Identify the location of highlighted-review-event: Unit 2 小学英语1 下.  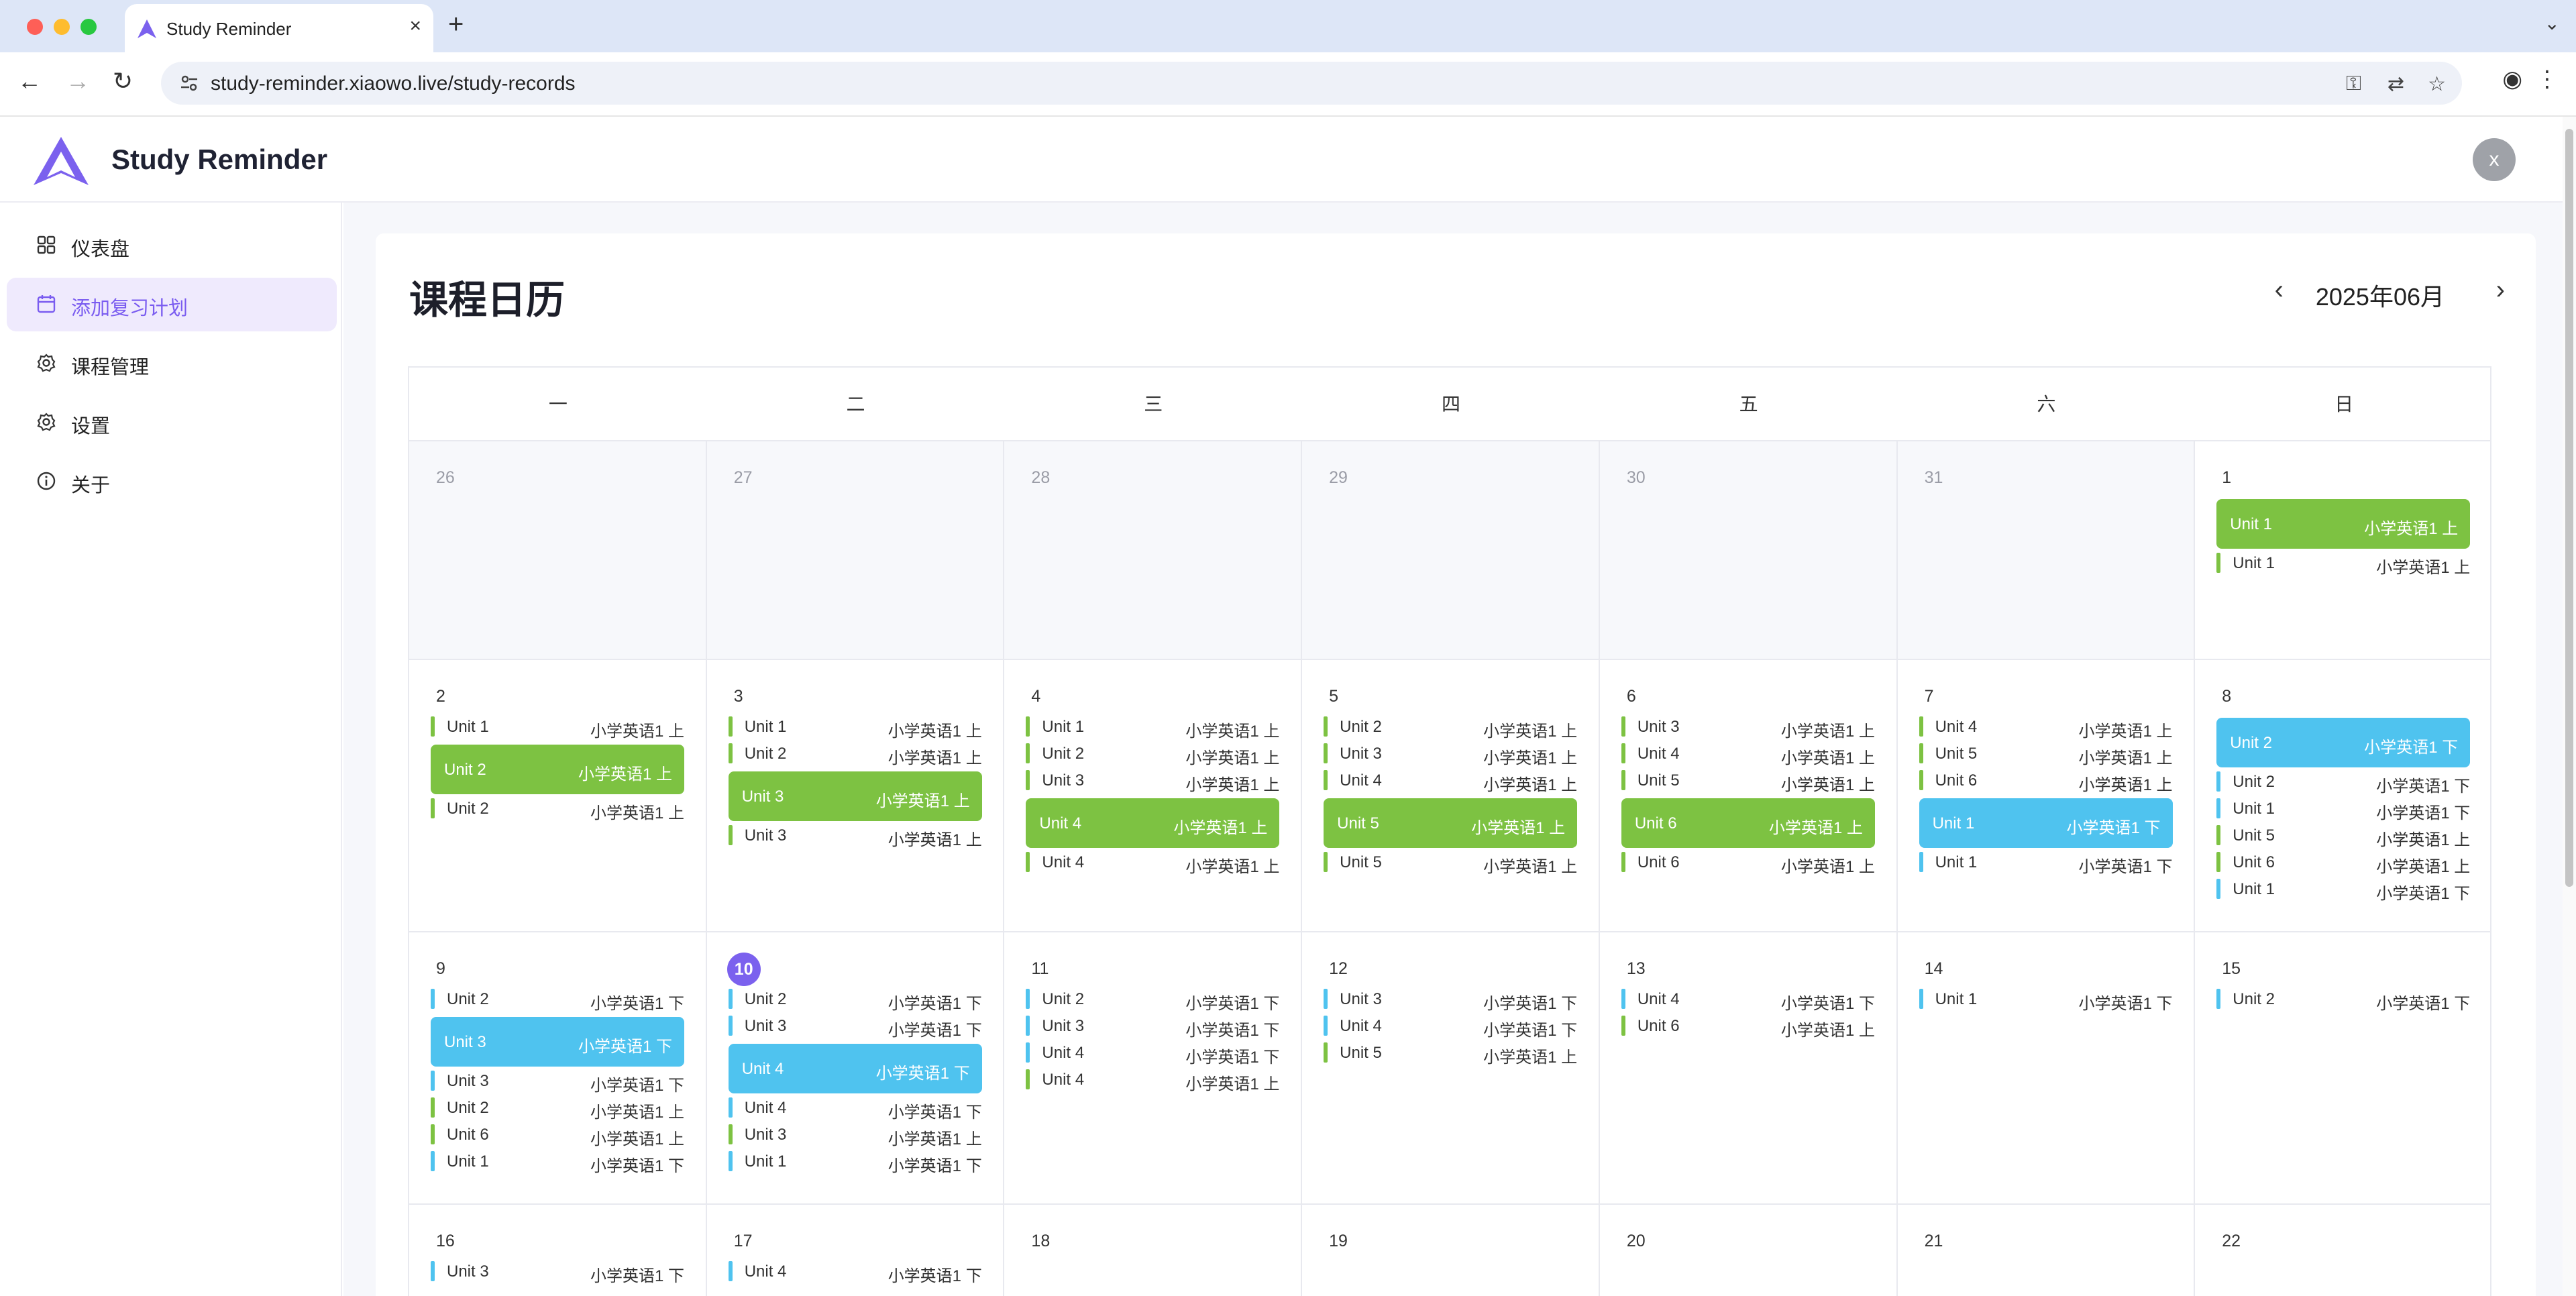
(2343, 742).